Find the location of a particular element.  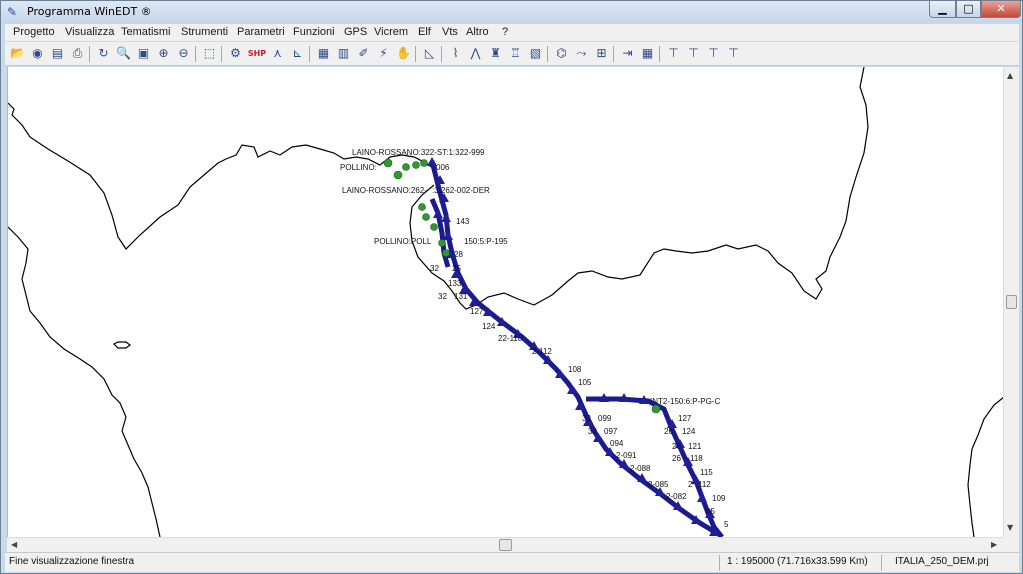

pan-hand-icon: ✋ is located at coordinates (403, 53).